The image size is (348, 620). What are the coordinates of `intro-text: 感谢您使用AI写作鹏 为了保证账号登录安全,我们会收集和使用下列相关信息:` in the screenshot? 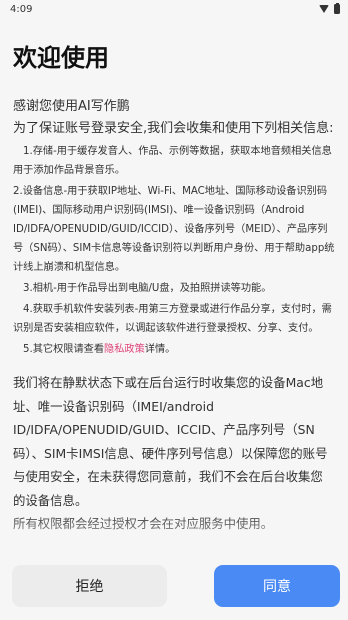 It's located at (174, 118).